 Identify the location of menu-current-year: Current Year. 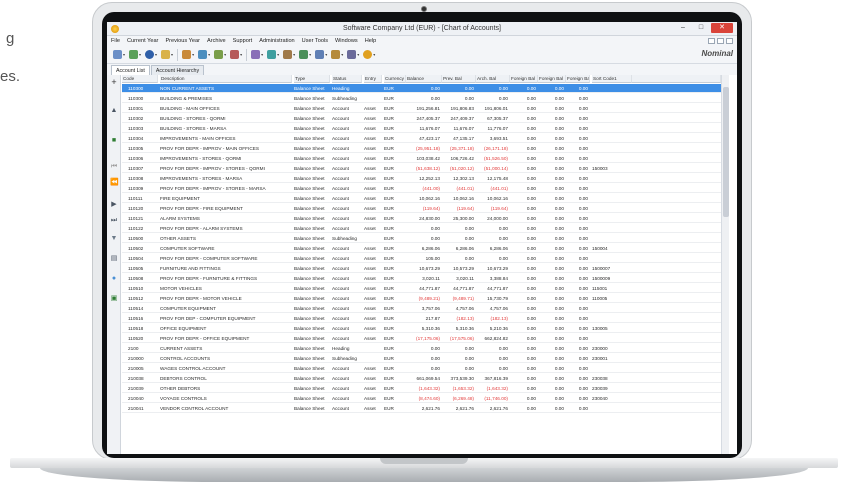
(142, 41).